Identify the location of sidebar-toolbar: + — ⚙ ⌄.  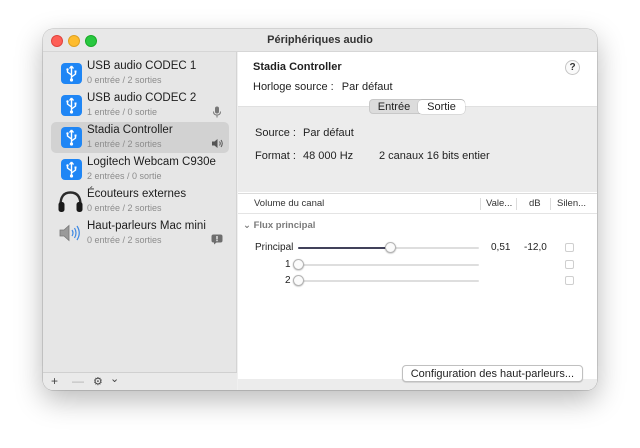
(140, 381).